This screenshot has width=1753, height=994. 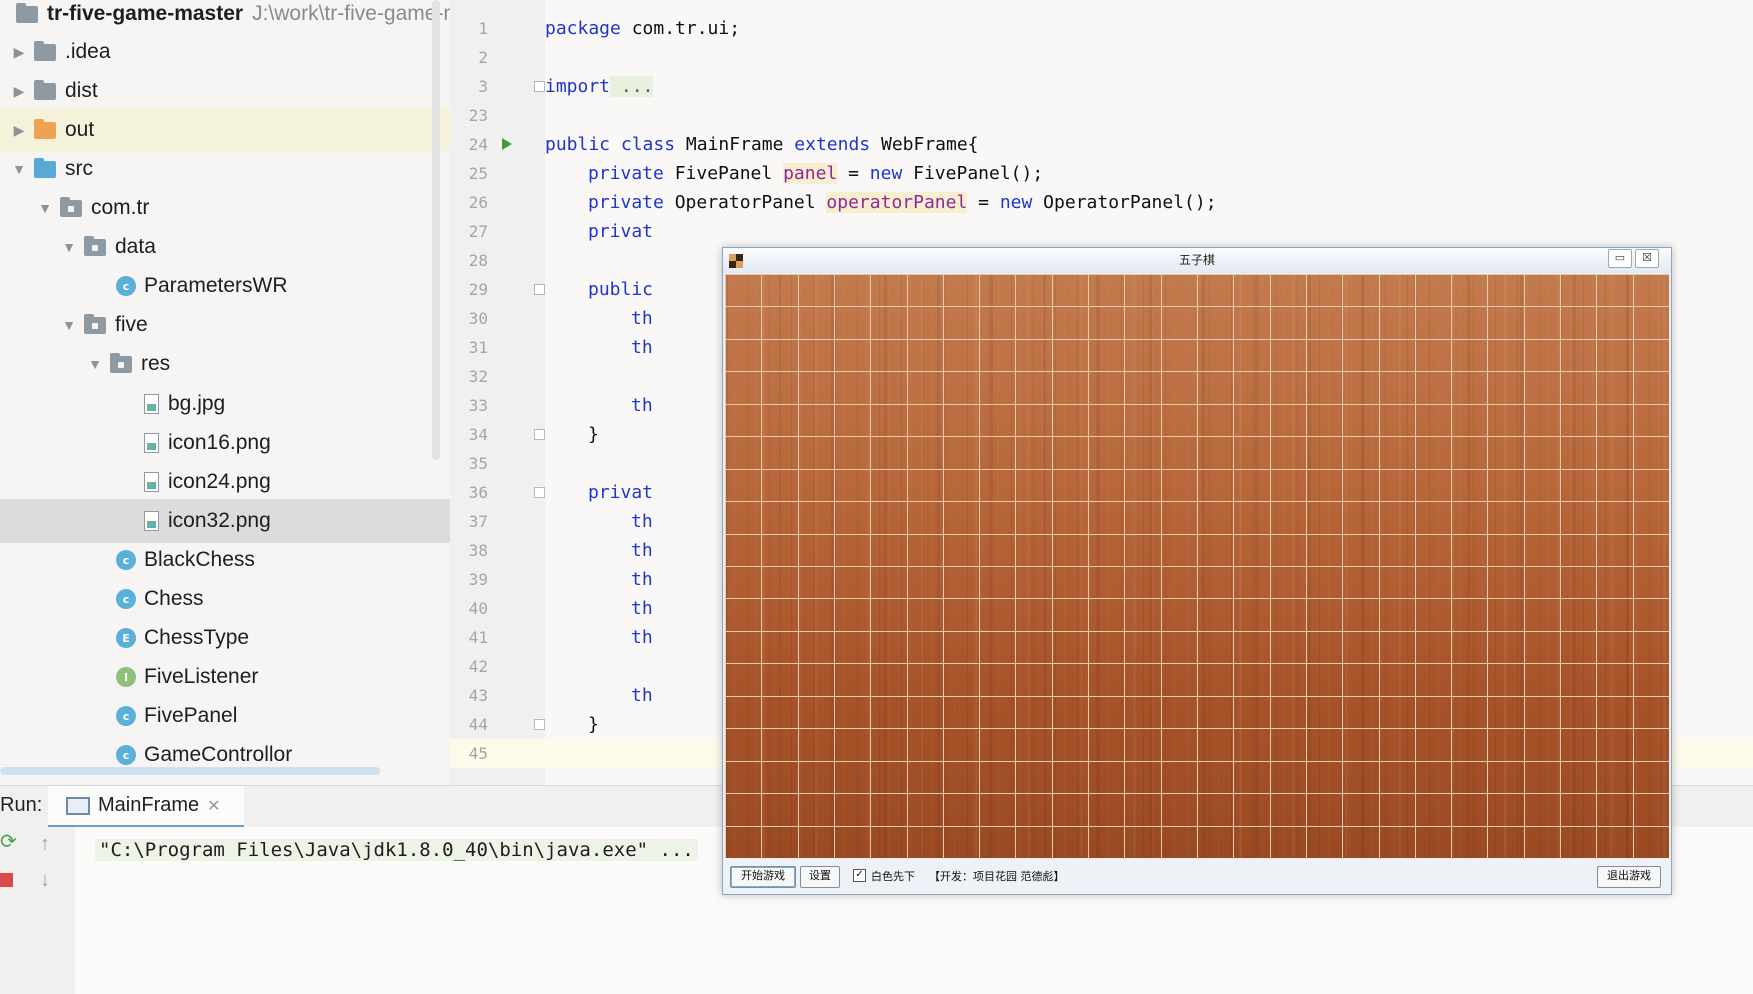 What do you see at coordinates (1620, 258) in the screenshot?
I see `minimize-button: ▭` at bounding box center [1620, 258].